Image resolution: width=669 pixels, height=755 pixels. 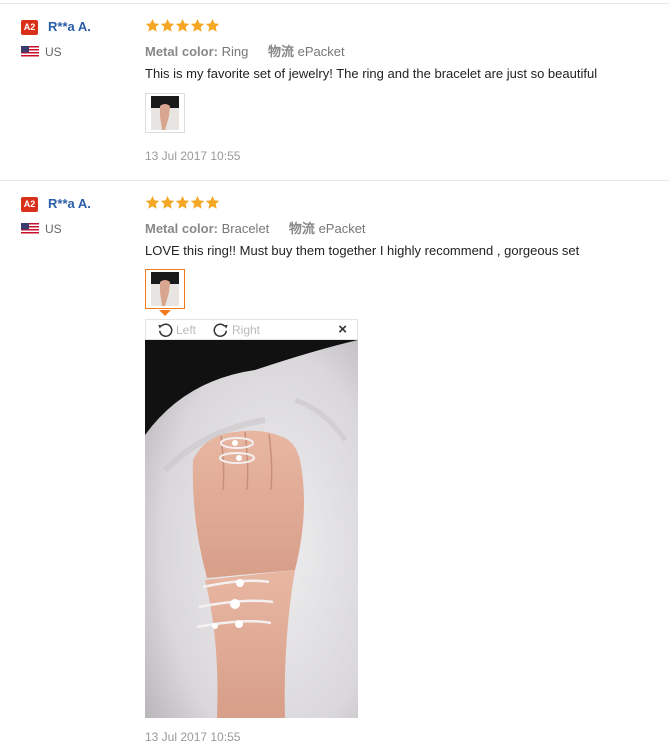 I want to click on image-viewer-toolbar: Left Right ×, so click(x=251, y=329).